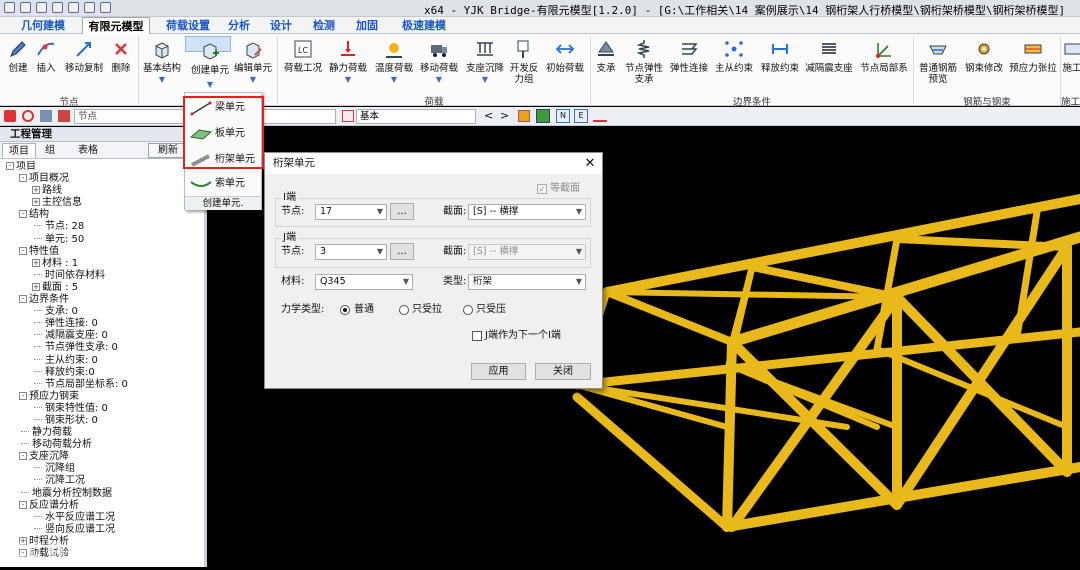  Describe the element at coordinates (488, 115) in the screenshot. I see `prev-arrow: <` at that location.